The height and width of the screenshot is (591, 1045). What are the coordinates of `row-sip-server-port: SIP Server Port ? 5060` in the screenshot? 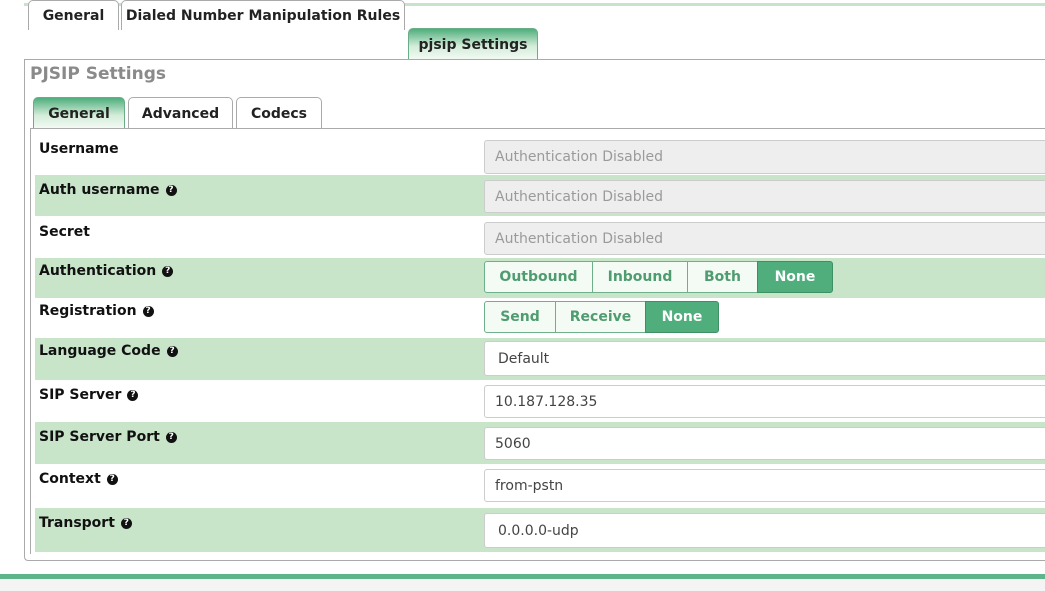 It's located at (540, 443).